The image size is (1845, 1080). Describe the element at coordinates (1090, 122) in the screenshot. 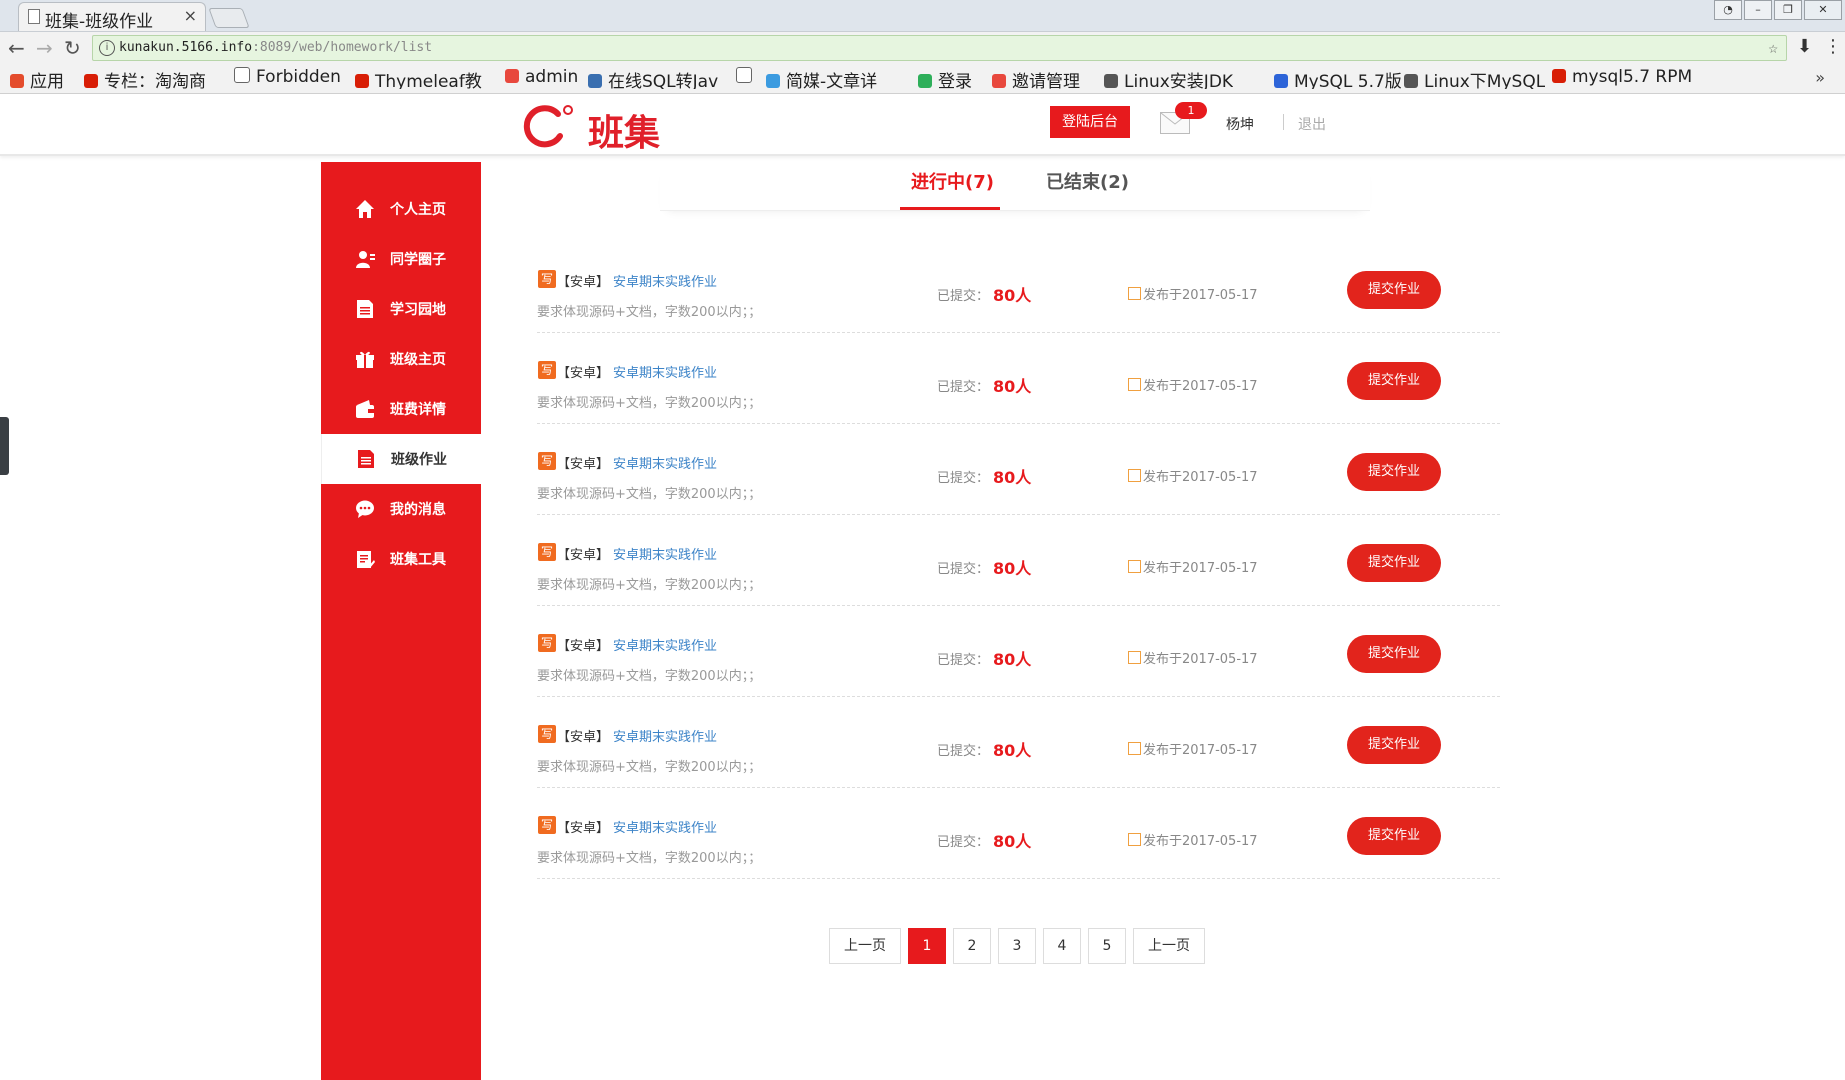

I see `admin-login-button: 登陆后台` at that location.